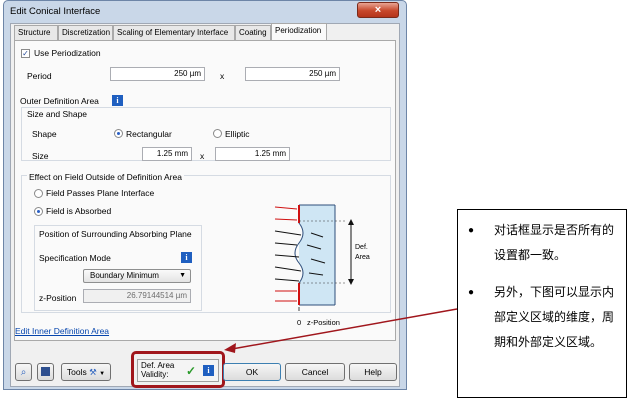  Describe the element at coordinates (157, 74) in the screenshot. I see `period-x-input: 250 µm` at that location.